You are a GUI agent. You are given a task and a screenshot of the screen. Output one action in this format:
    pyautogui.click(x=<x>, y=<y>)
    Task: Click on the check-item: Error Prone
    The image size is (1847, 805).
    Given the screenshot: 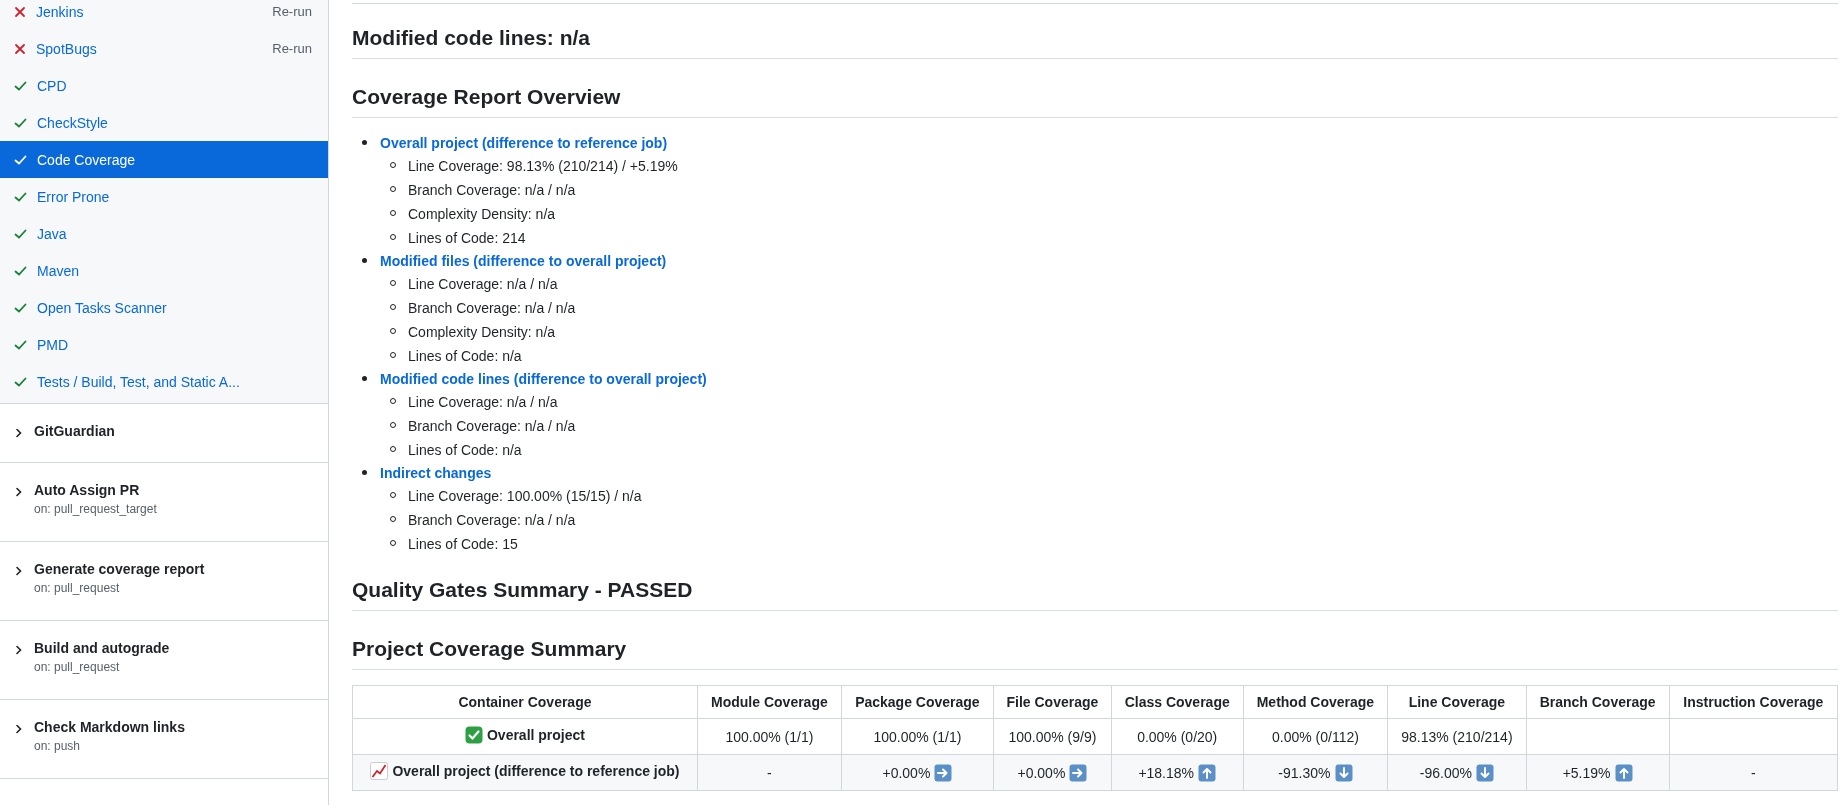 What is the action you would take?
    pyautogui.click(x=164, y=196)
    